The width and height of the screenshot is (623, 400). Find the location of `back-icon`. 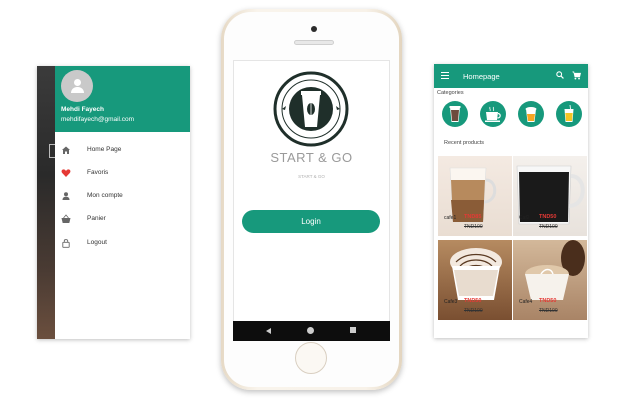

back-icon is located at coordinates (268, 331).